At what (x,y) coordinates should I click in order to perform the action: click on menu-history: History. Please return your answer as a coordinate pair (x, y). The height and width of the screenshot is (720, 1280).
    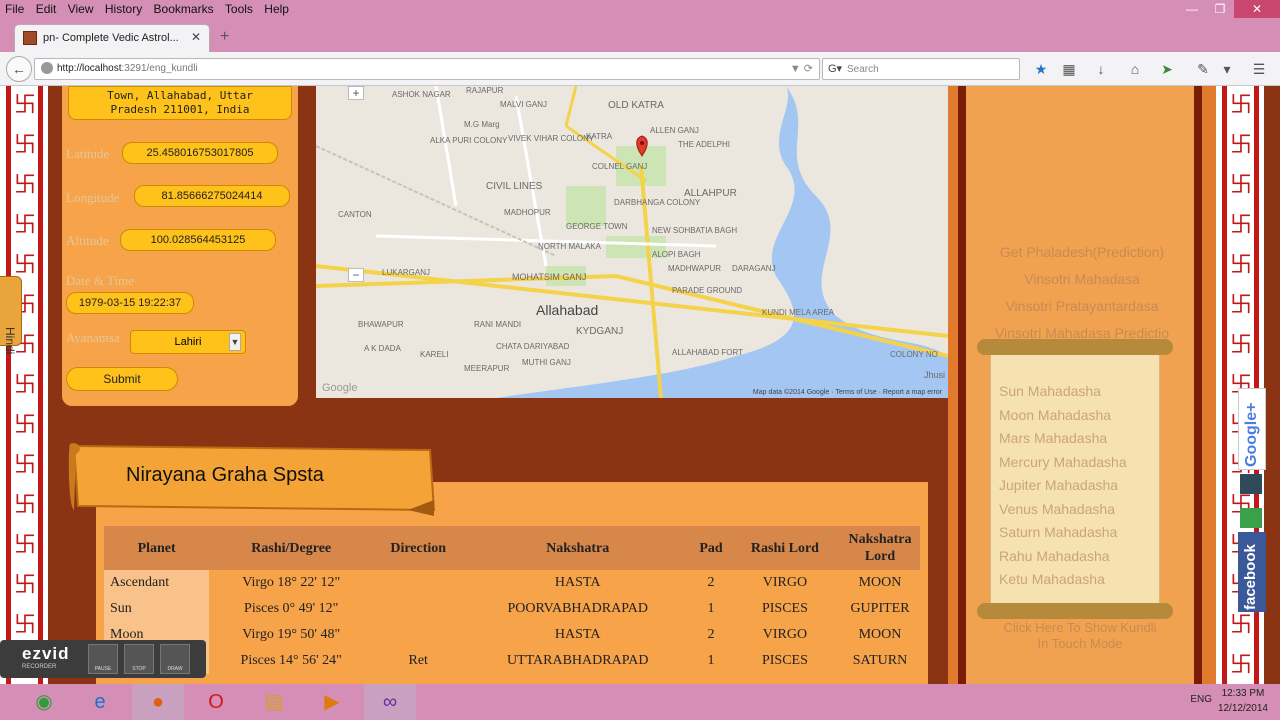
    Looking at the image, I should click on (123, 9).